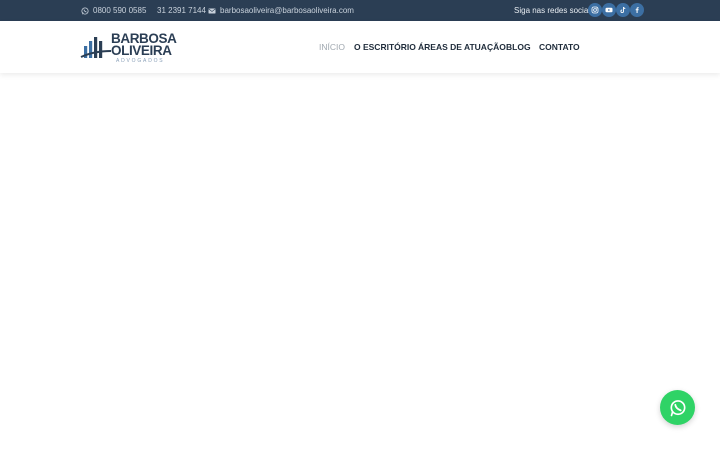  I want to click on email-link: barbosaoliveira@barbosaoliveira.com, so click(280, 10).